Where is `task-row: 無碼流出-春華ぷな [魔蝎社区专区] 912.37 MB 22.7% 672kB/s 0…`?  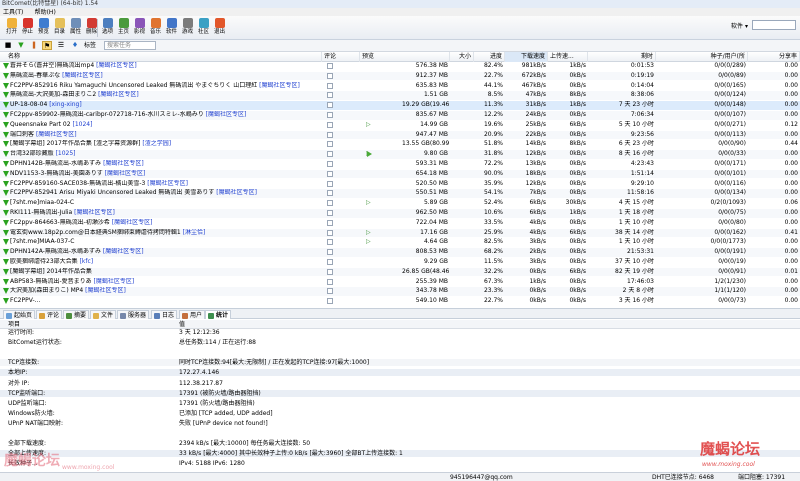 task-row: 無碼流出-春華ぷな [魔蝎社区专区] 912.37 MB 22.7% 672kB/s 0… is located at coordinates (400, 76).